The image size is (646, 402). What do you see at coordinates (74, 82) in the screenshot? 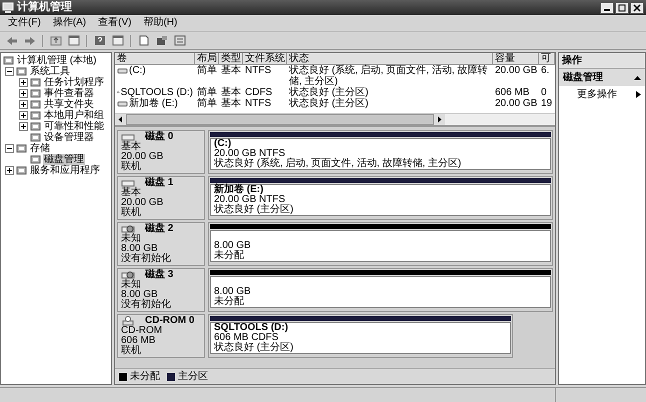
I see `tree-item: 任务计划程序` at bounding box center [74, 82].